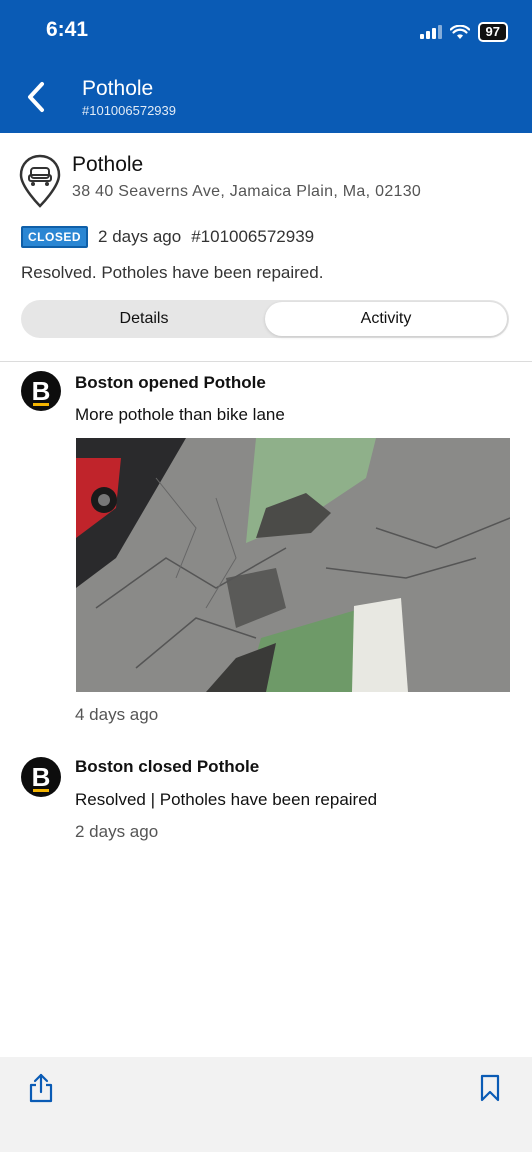 The image size is (532, 1152). What do you see at coordinates (430, 32) in the screenshot?
I see `signal-icon` at bounding box center [430, 32].